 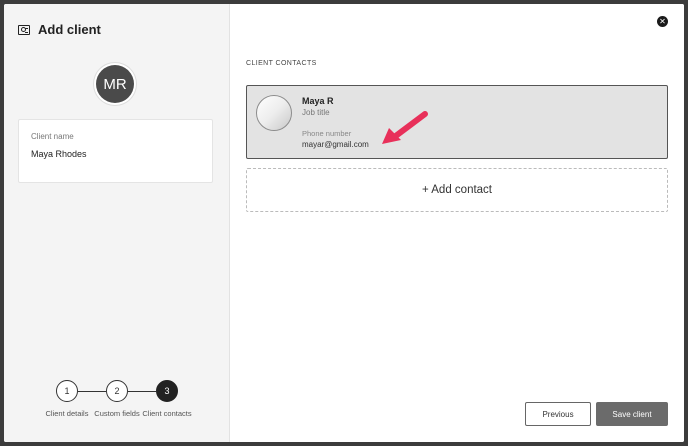 What do you see at coordinates (167, 413) in the screenshot?
I see `step-label: Client contacts` at bounding box center [167, 413].